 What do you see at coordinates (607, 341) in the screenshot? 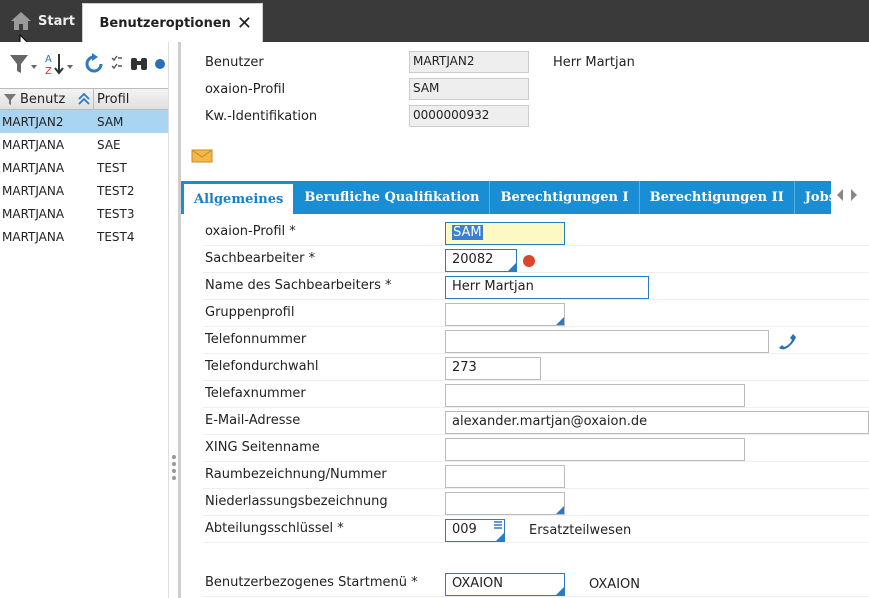
I see `telefonnummer-field` at bounding box center [607, 341].